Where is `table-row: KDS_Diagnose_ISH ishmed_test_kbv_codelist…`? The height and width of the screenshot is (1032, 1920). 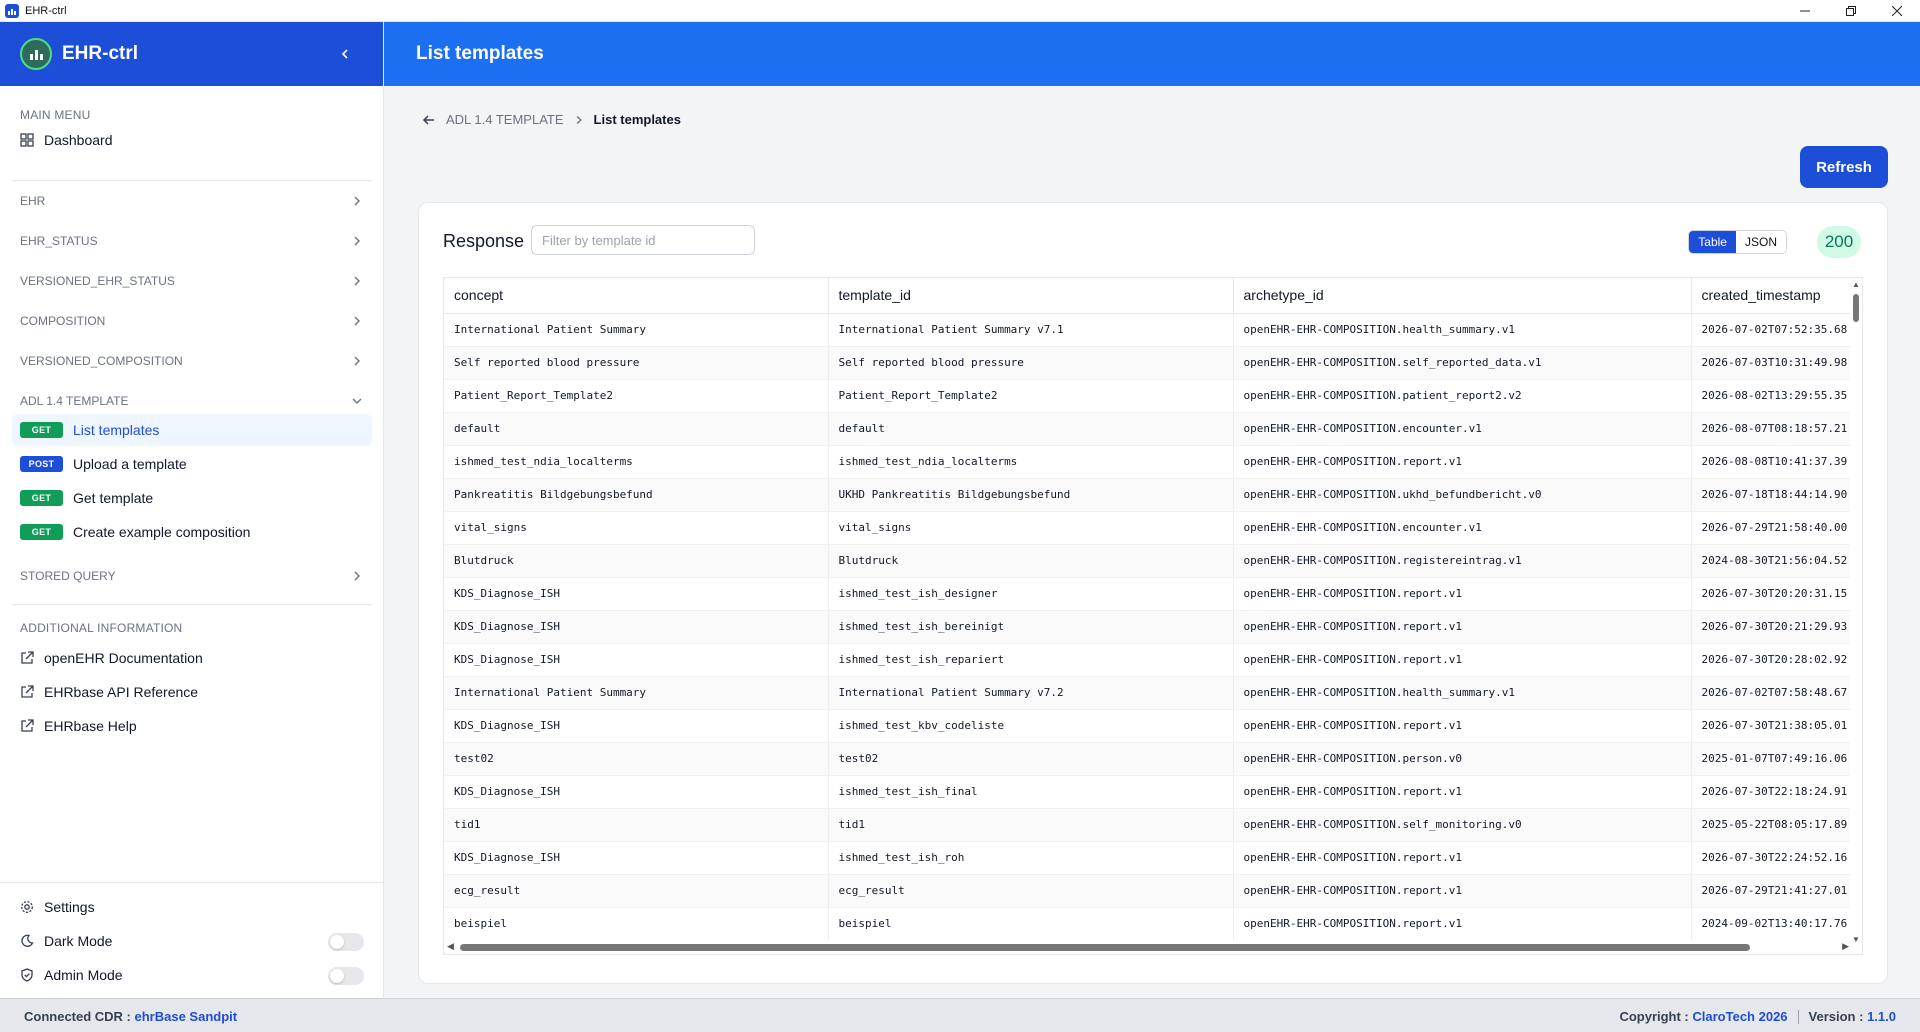
table-row: KDS_Diagnose_ISH ishmed_test_kbv_codelist… is located at coordinates (1153, 726).